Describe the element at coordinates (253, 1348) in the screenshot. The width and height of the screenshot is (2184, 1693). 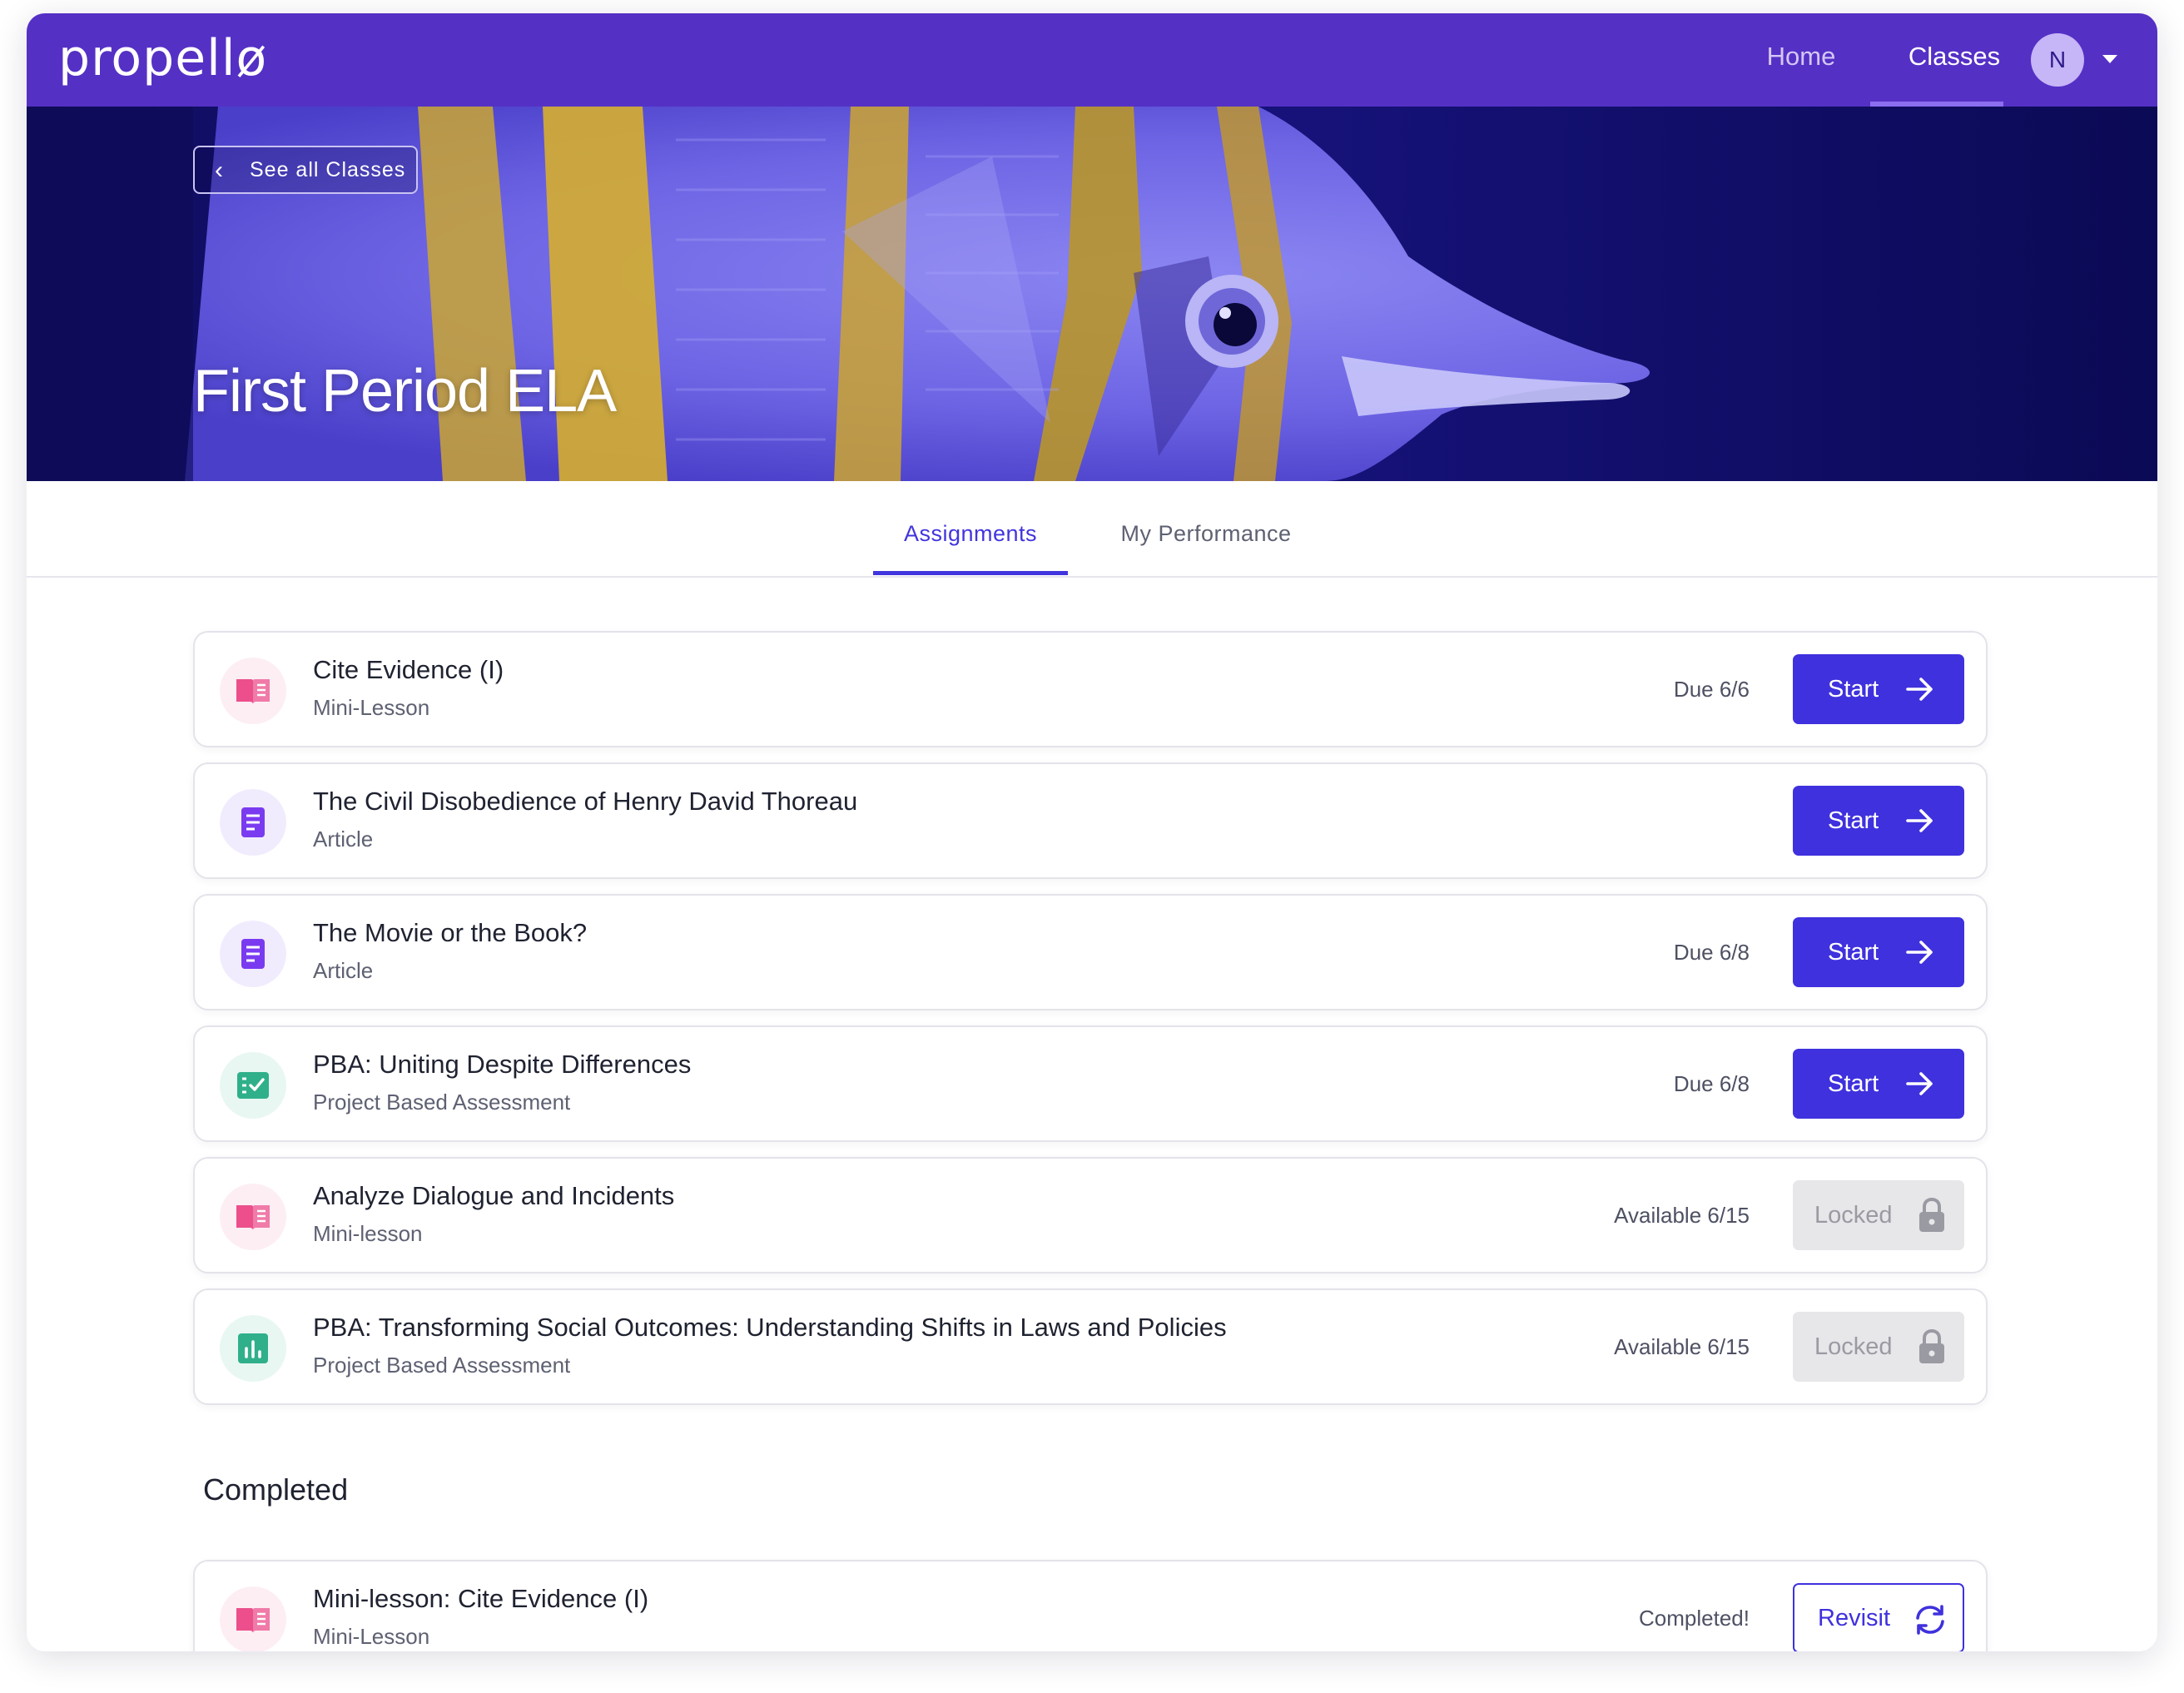
I see `bar-chart-icon` at that location.